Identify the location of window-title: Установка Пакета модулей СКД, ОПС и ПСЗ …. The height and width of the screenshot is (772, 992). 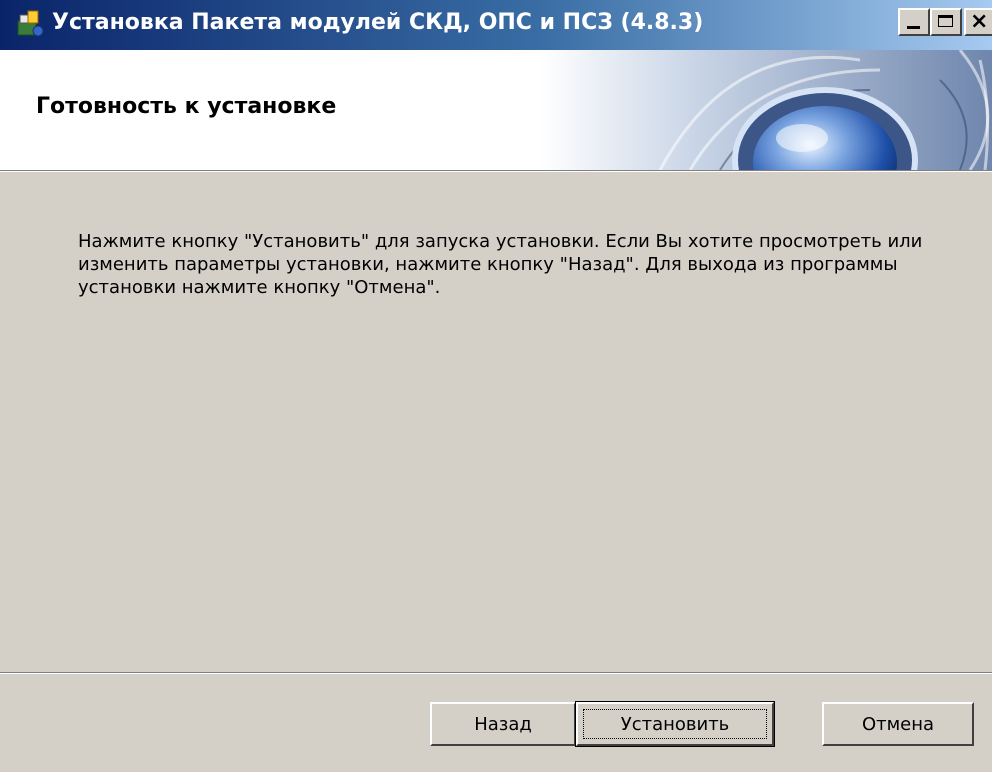
(378, 22).